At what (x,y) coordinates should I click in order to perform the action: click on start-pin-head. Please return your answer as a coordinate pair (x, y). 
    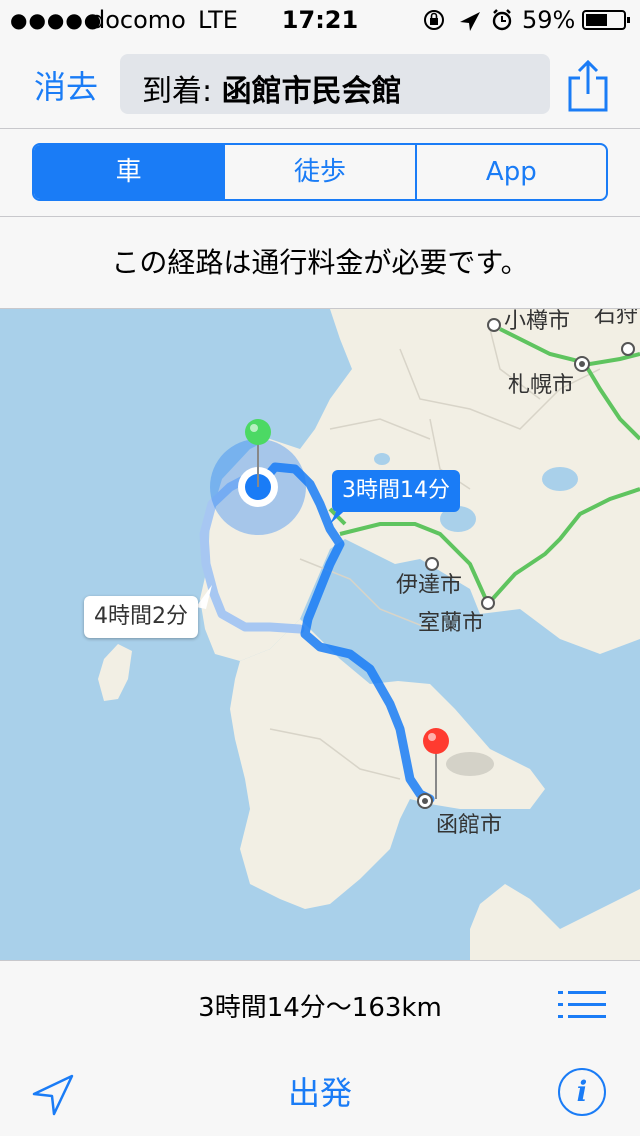
    Looking at the image, I should click on (258, 432).